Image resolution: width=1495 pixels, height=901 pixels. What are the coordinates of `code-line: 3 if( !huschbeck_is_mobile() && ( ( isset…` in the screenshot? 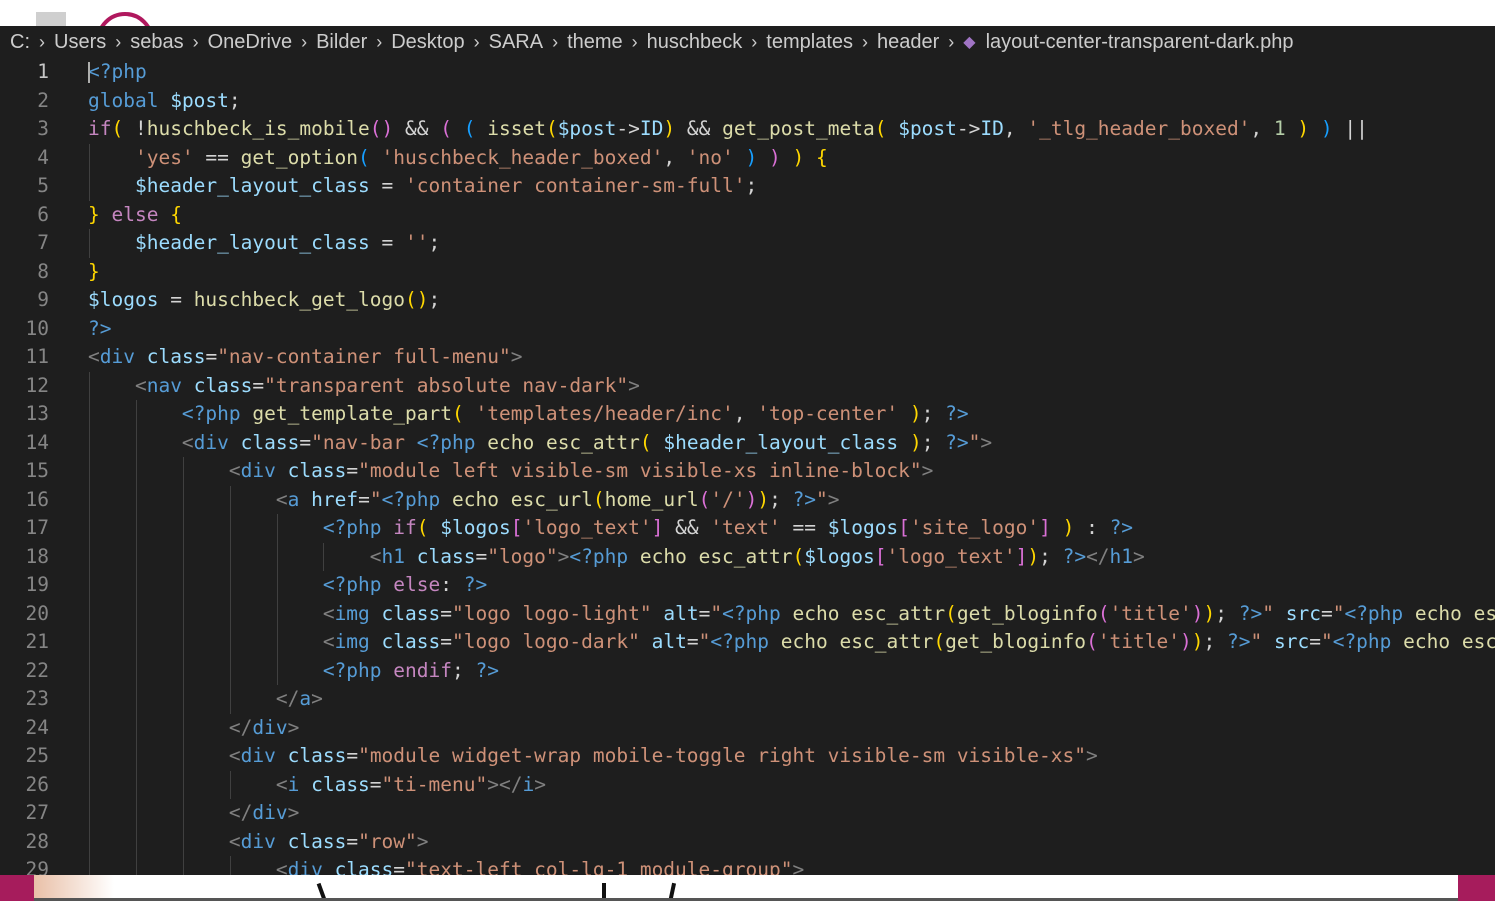 It's located at (747, 129).